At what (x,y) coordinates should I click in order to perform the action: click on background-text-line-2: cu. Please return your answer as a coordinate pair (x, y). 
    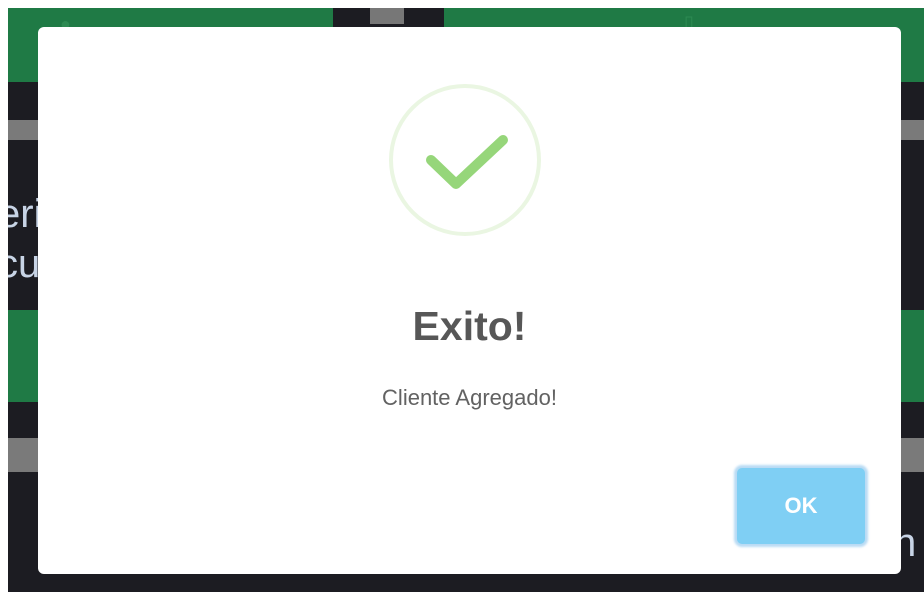
    Looking at the image, I should click on (24, 264).